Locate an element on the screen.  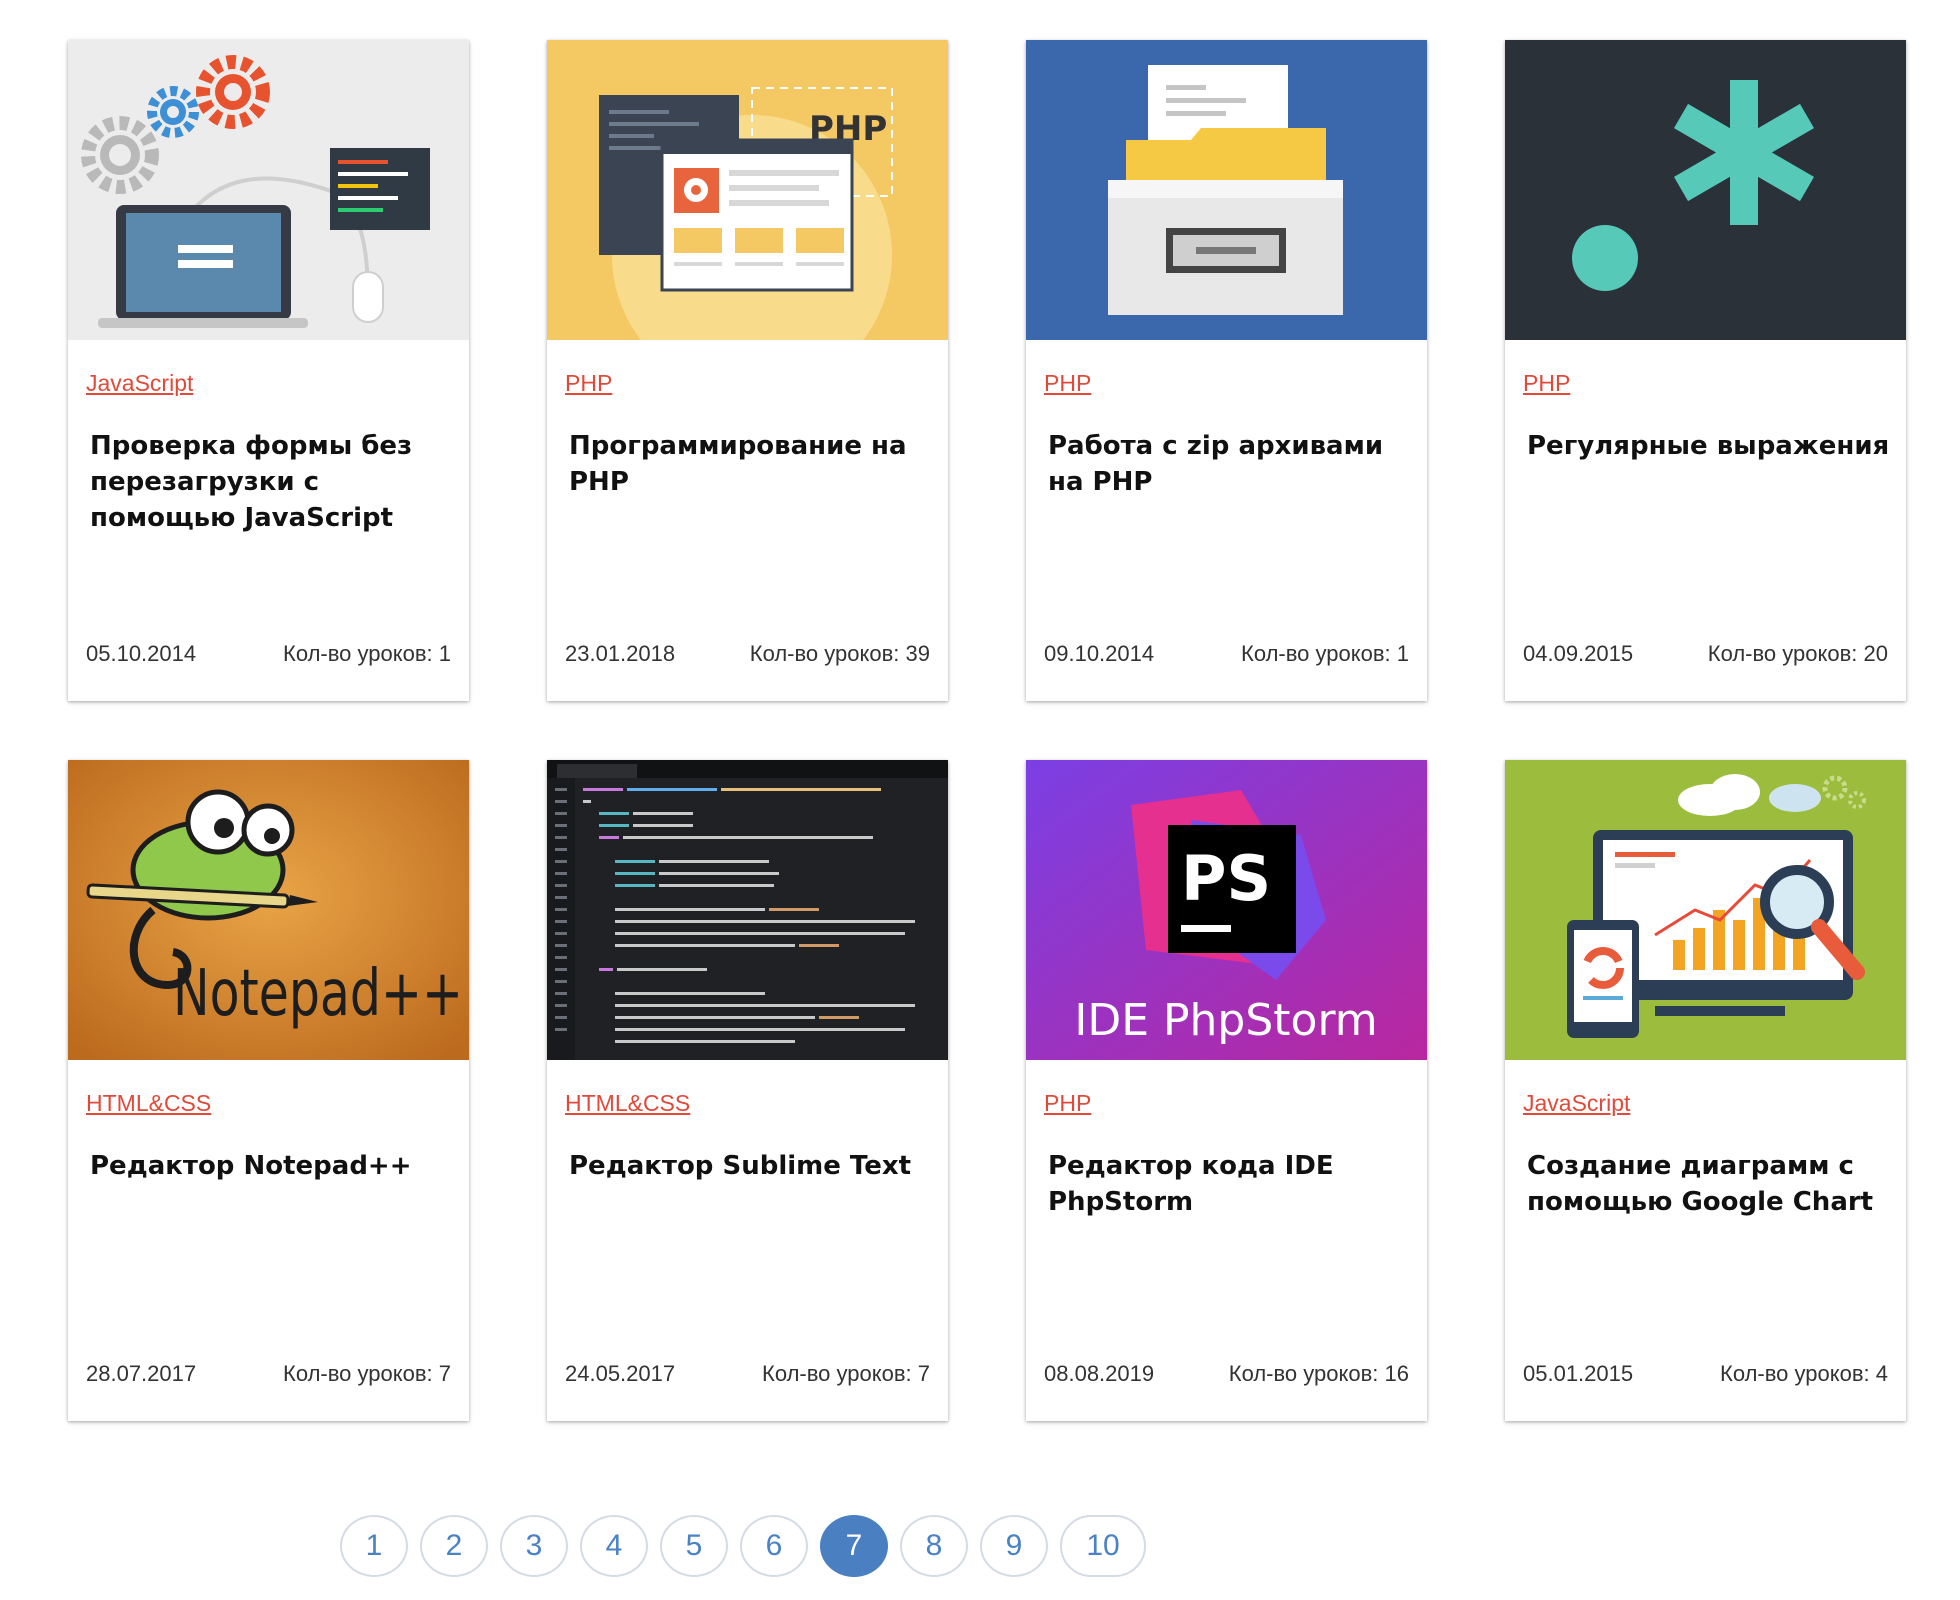
course-thumbnail: Notepad++ is located at coordinates (268, 910).